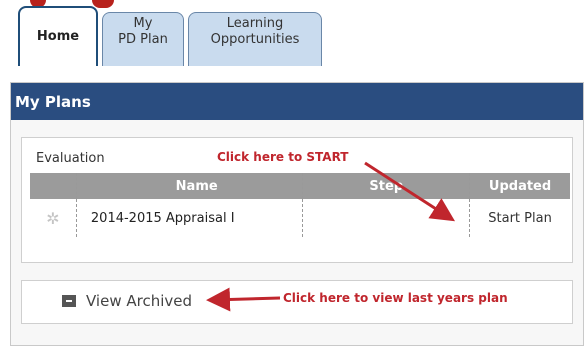 Image resolution: width=587 pixels, height=346 pixels. I want to click on row-icon-cell: ✲, so click(53, 218).